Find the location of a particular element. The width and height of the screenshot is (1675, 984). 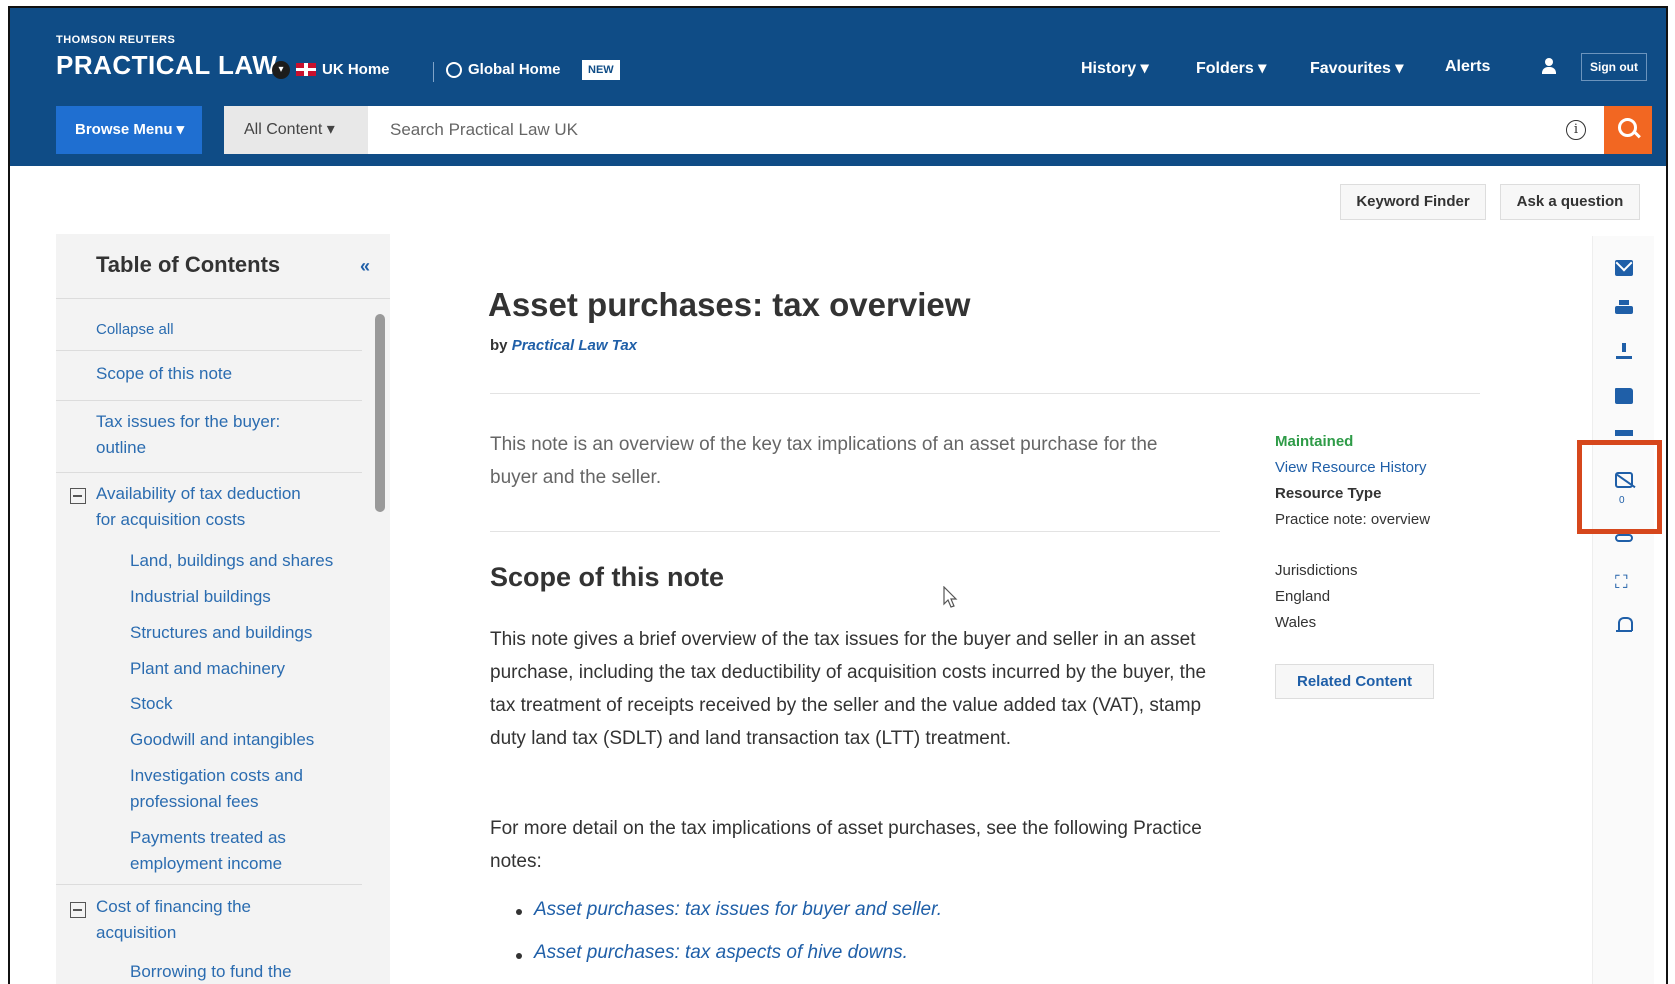

uk-home-link: UK Home is located at coordinates (343, 69).